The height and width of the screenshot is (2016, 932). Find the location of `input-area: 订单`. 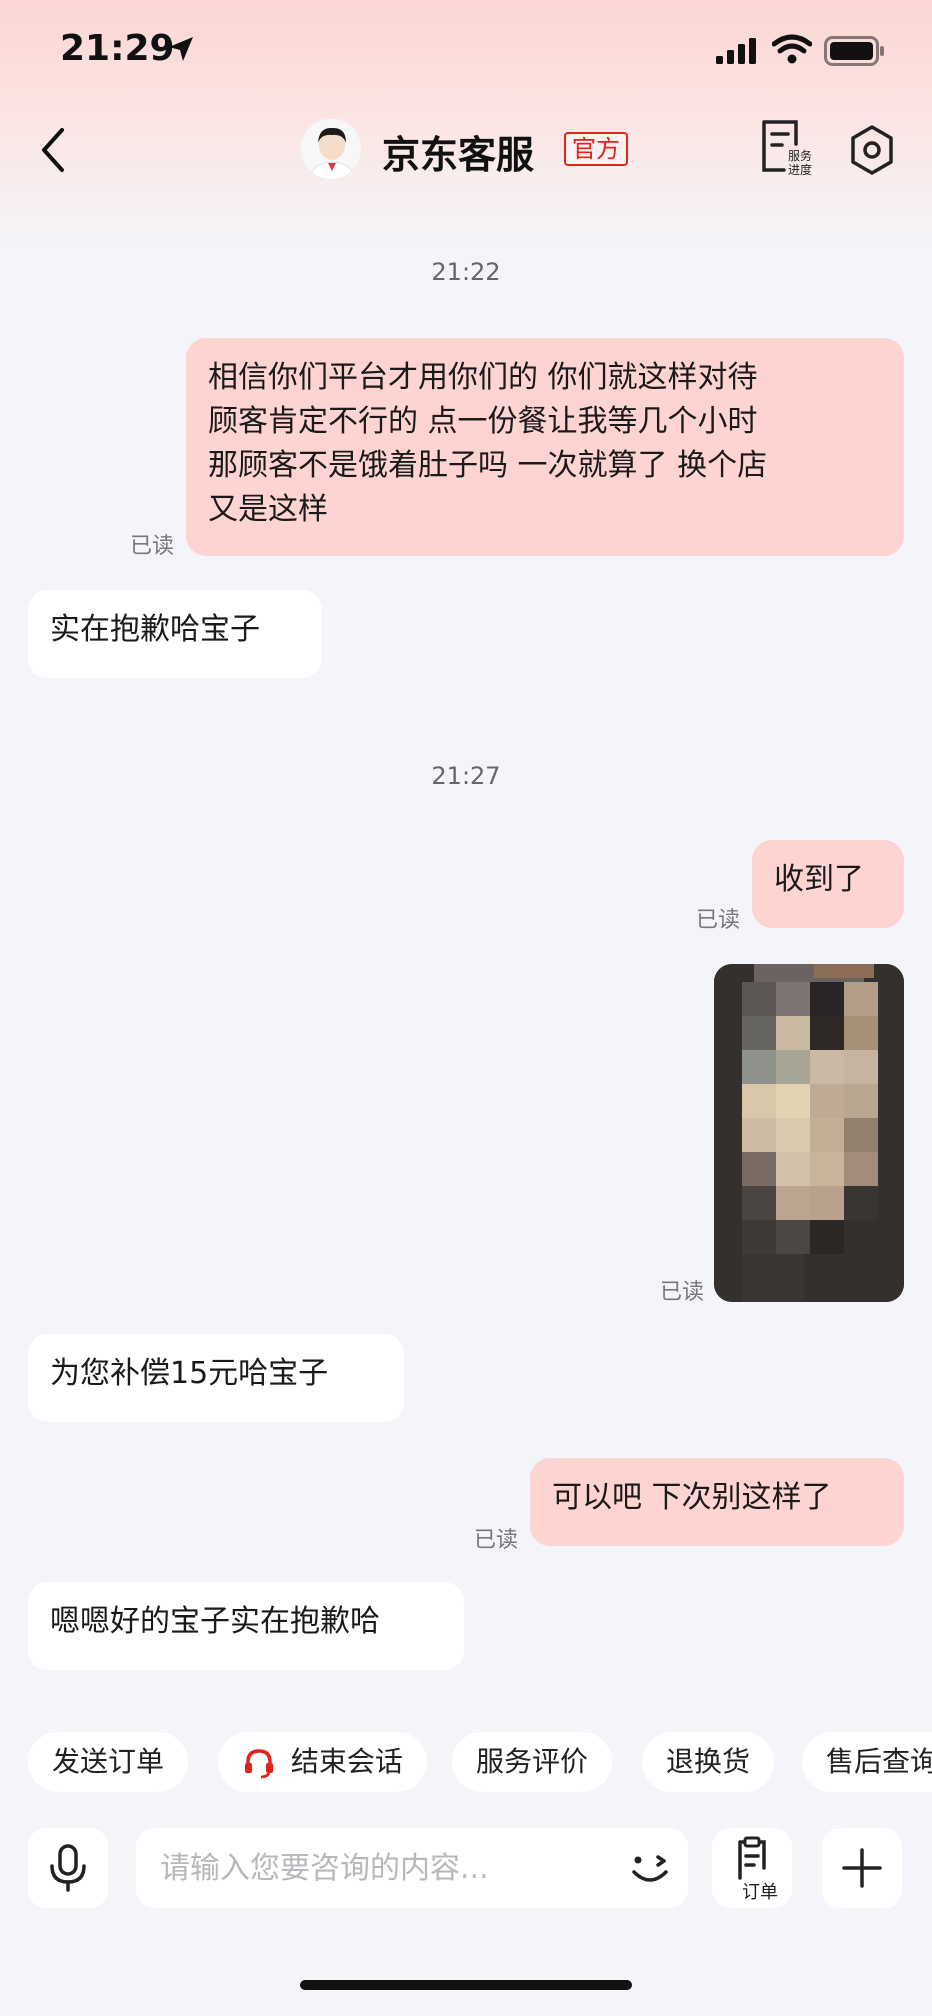

input-area: 订单 is located at coordinates (466, 1866).